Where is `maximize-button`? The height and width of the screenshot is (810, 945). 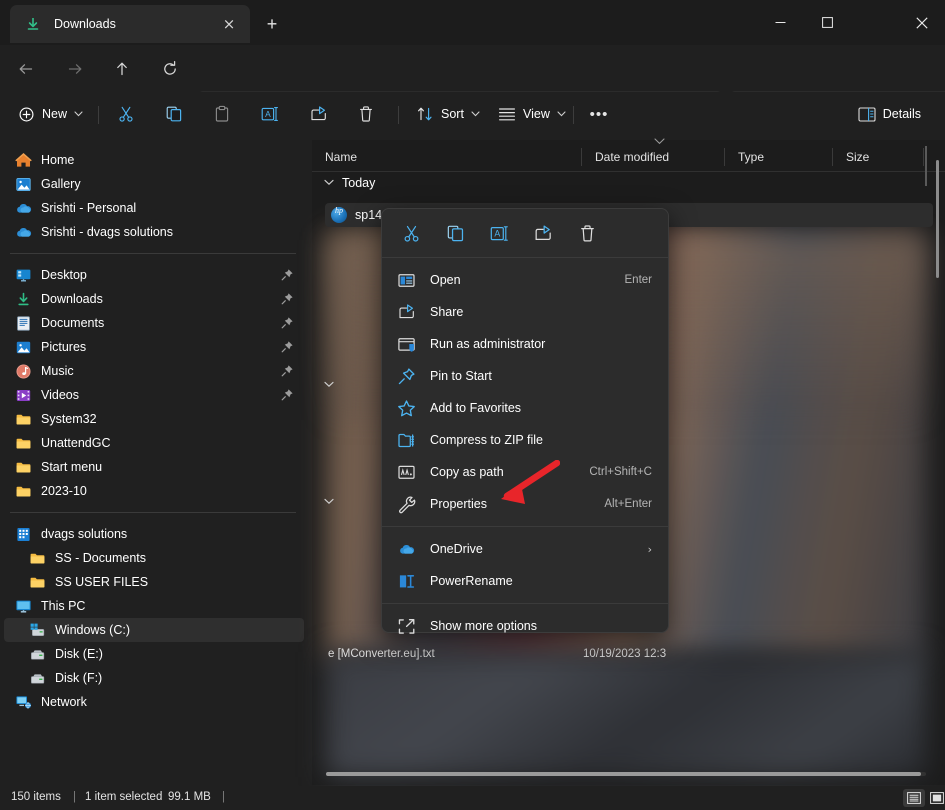 maximize-button is located at coordinates (827, 22).